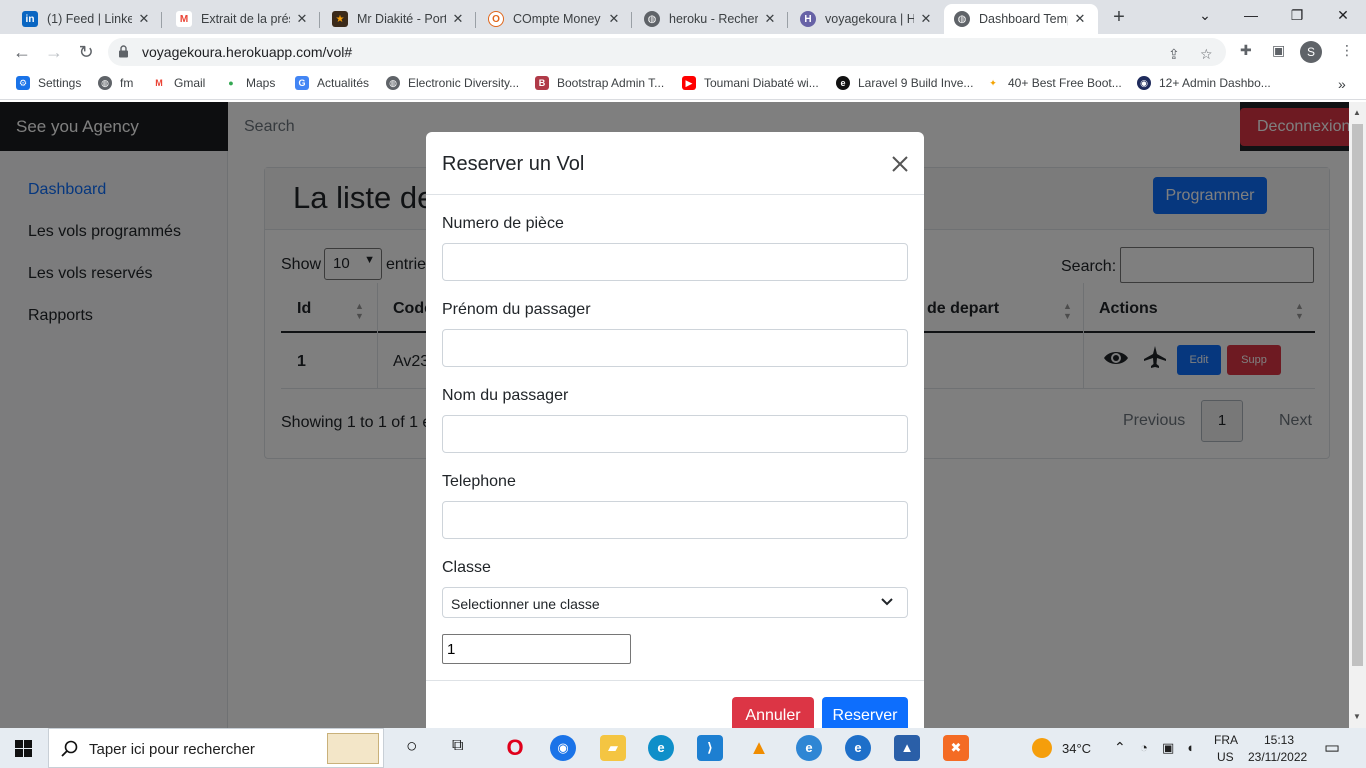 The width and height of the screenshot is (1366, 768). I want to click on bookmark-item: ⚙ Settings, so click(48, 83).